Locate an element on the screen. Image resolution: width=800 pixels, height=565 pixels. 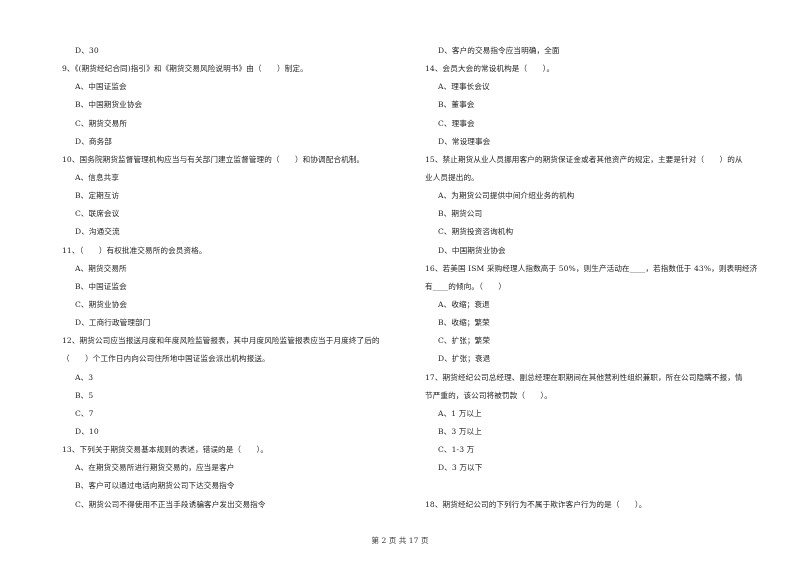
answer-option: B、5 is located at coordinates (84, 395).